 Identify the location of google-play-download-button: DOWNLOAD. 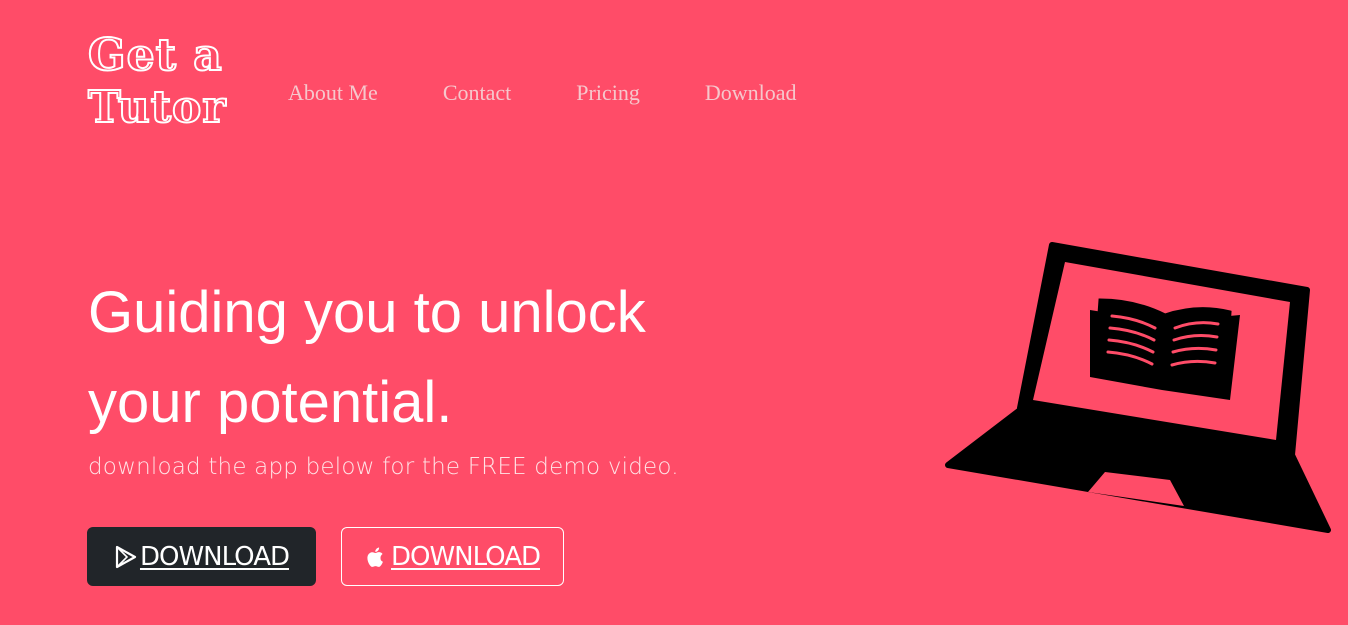
(201, 556).